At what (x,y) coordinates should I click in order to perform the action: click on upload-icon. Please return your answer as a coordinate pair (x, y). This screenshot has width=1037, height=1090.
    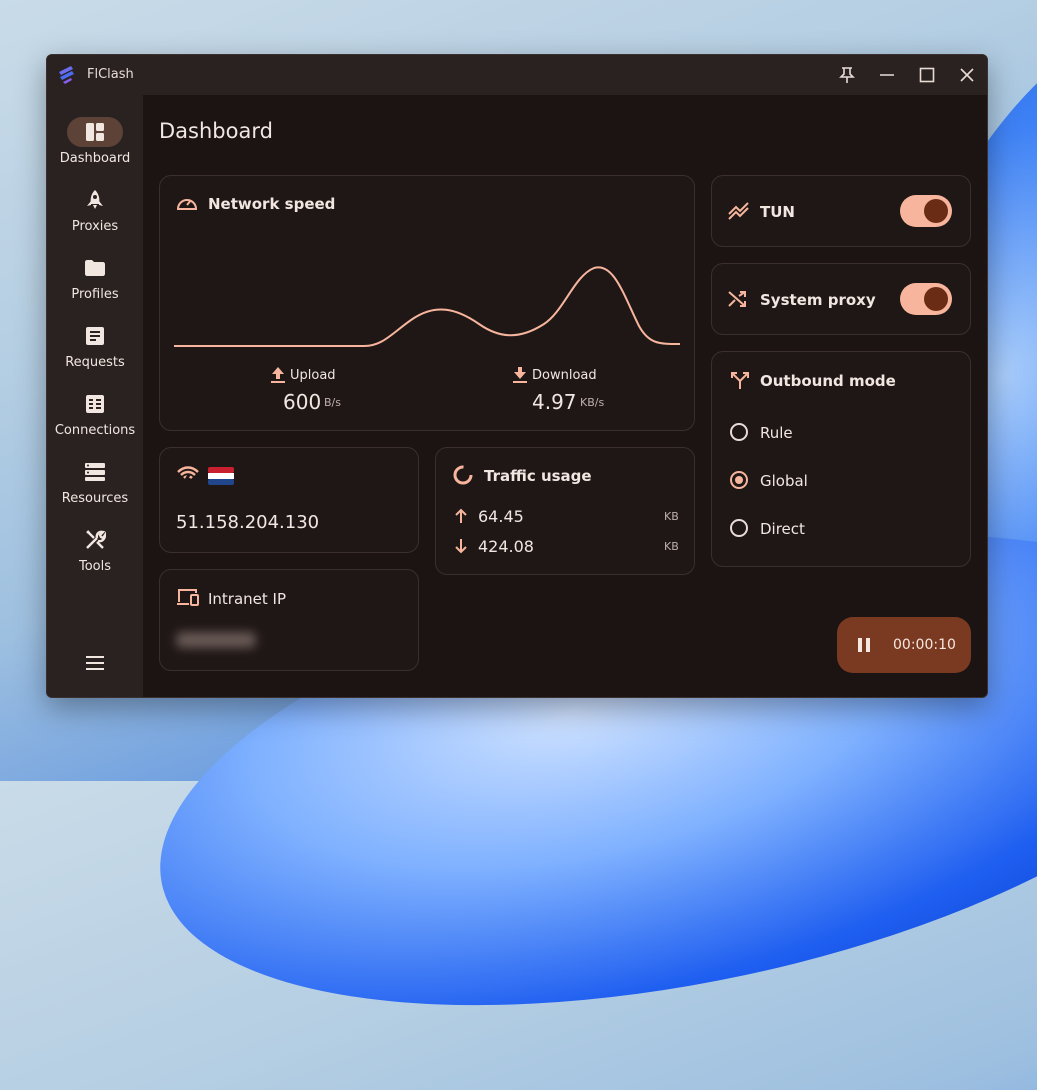
    Looking at the image, I should click on (278, 375).